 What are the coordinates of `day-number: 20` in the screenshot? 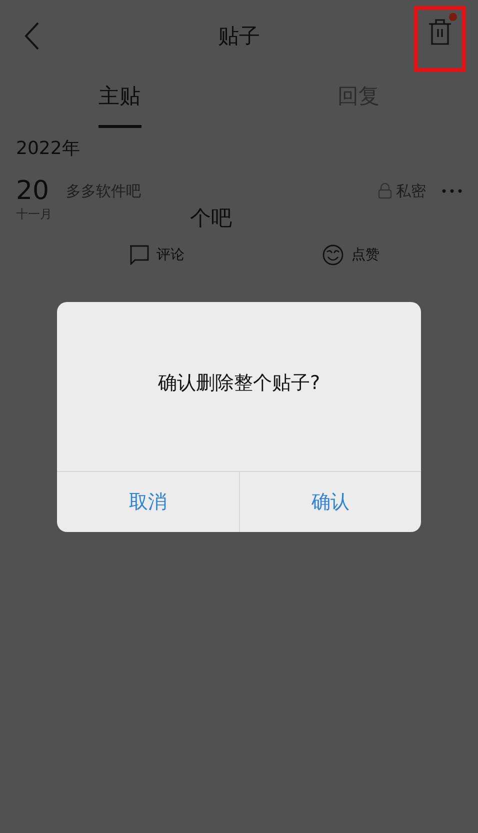 It's located at (33, 191).